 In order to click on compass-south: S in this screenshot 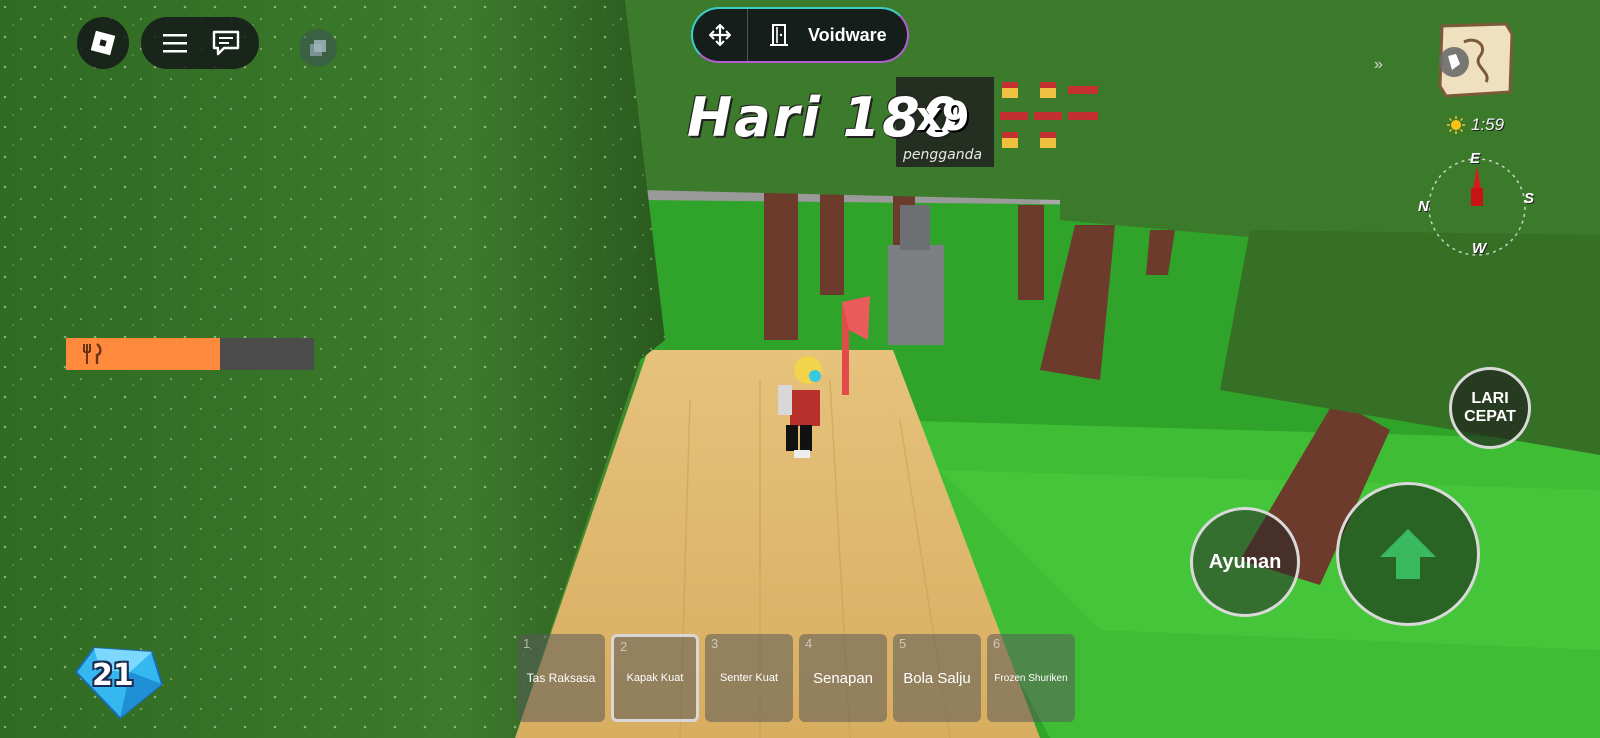, I will do `click(1529, 198)`.